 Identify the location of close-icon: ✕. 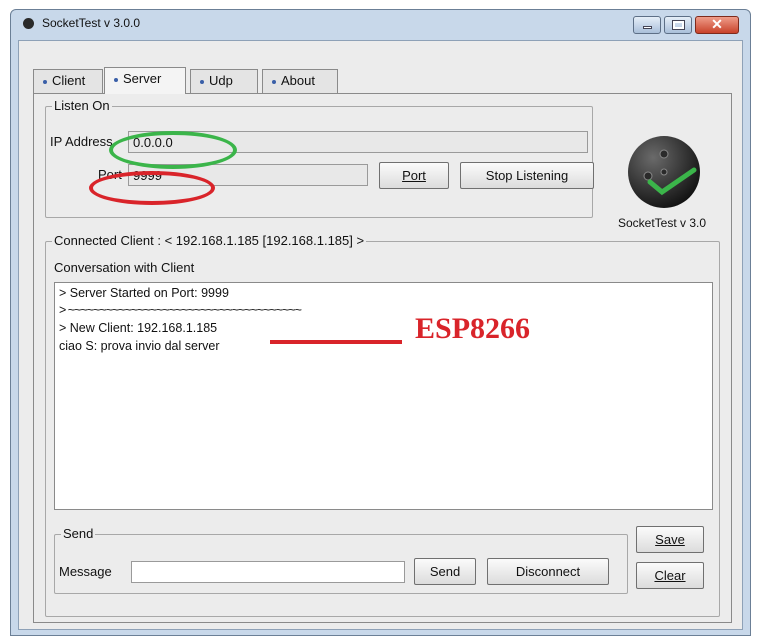
(717, 24).